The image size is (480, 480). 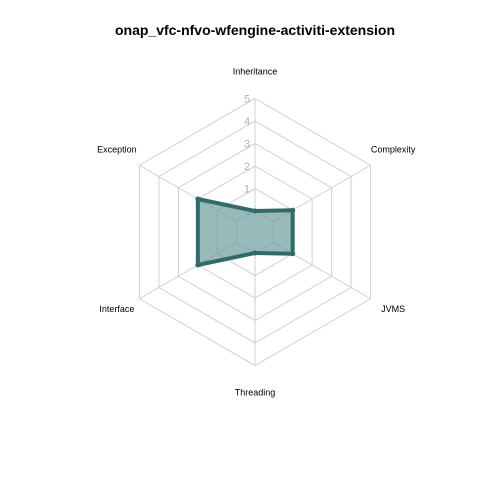 What do you see at coordinates (255, 72) in the screenshot?
I see `axis-label-inheritance: Inheritance` at bounding box center [255, 72].